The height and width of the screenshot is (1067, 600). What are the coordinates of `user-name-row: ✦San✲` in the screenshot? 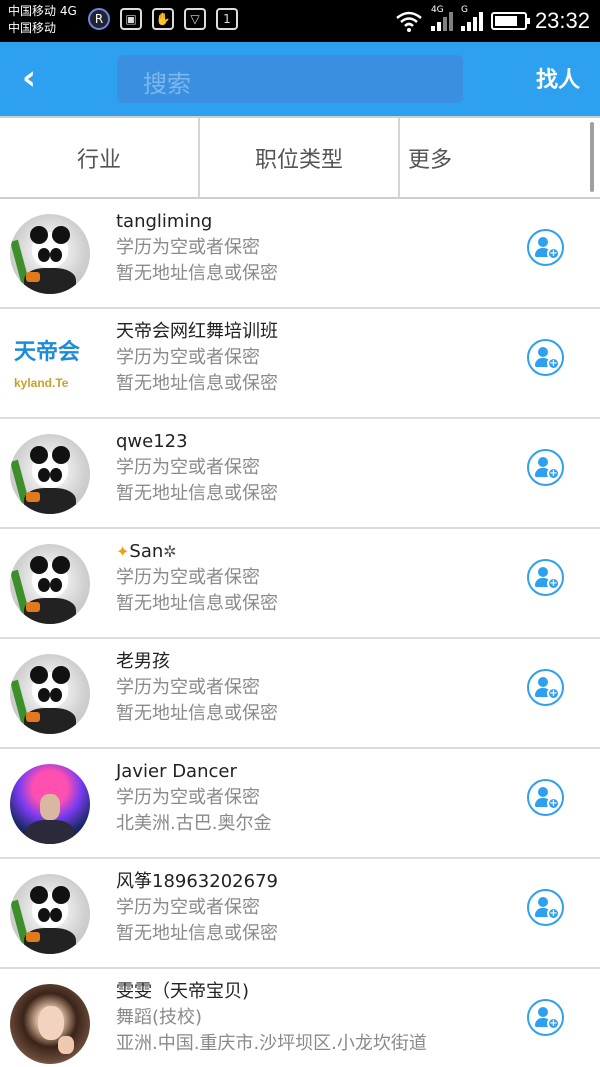 It's located at (146, 552).